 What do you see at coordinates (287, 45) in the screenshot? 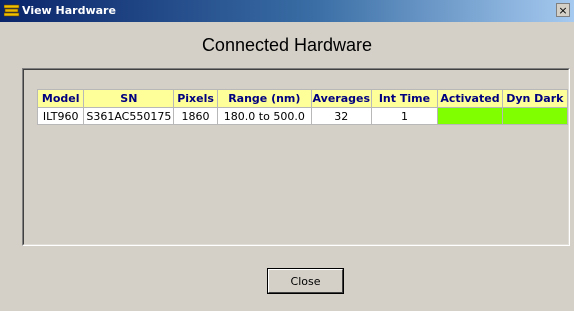
I see `page-title: Connected Hardware` at bounding box center [287, 45].